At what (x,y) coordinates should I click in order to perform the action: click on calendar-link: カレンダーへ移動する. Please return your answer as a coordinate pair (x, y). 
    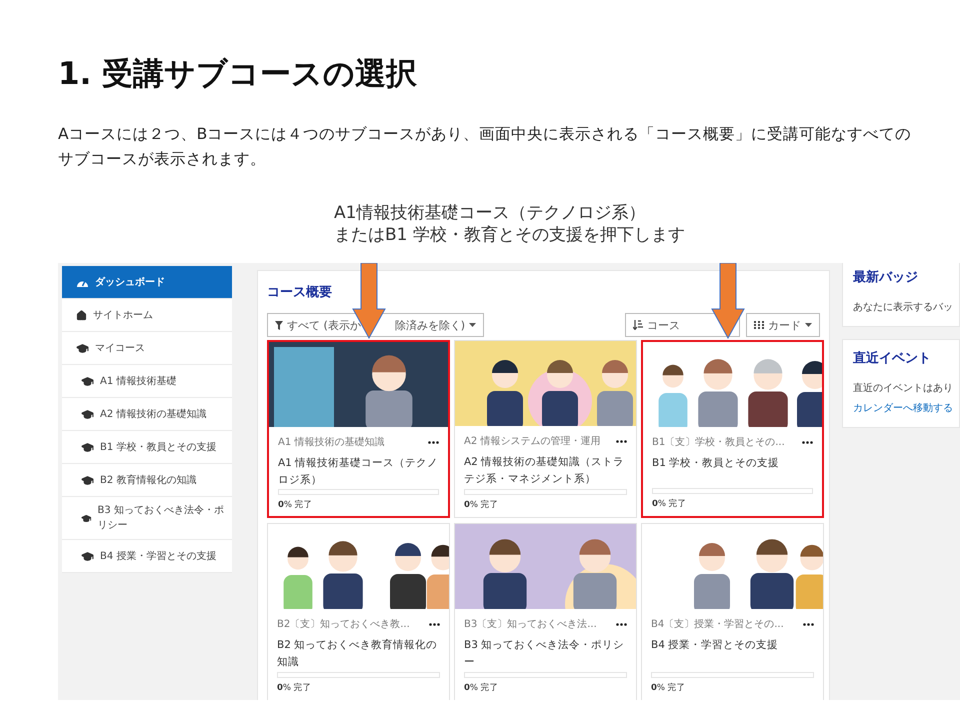
    Looking at the image, I should click on (906, 408).